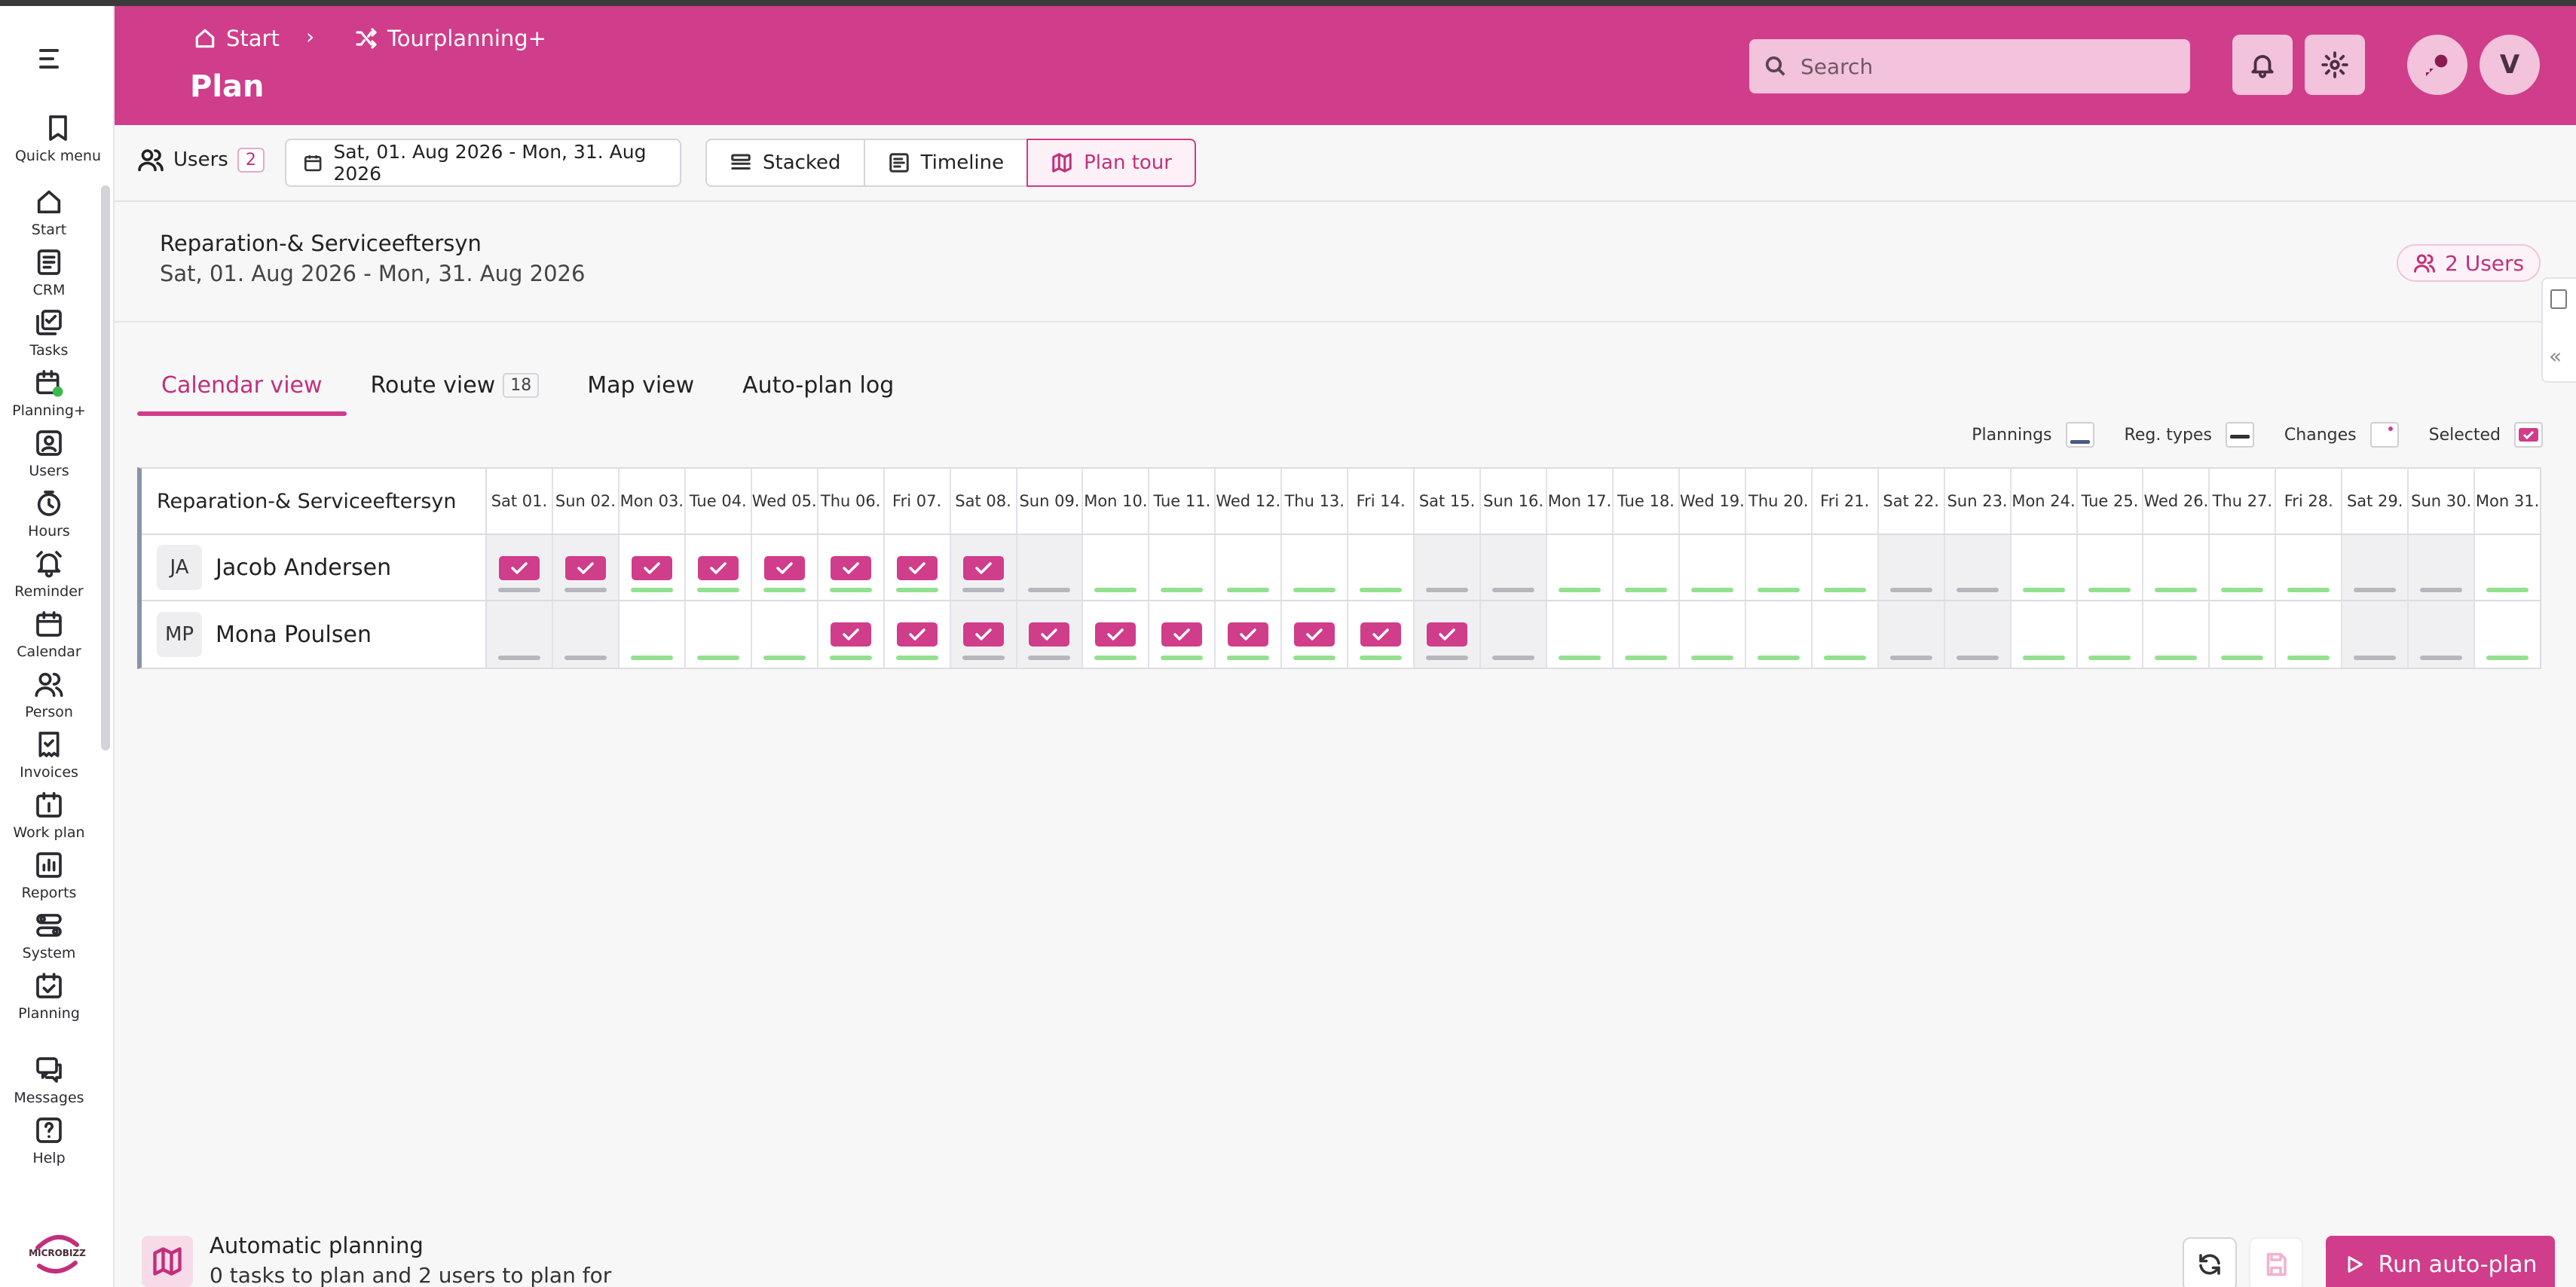 The height and width of the screenshot is (1287, 2576). What do you see at coordinates (49, 634) in the screenshot?
I see `sidebar-item-calendar: Calendar` at bounding box center [49, 634].